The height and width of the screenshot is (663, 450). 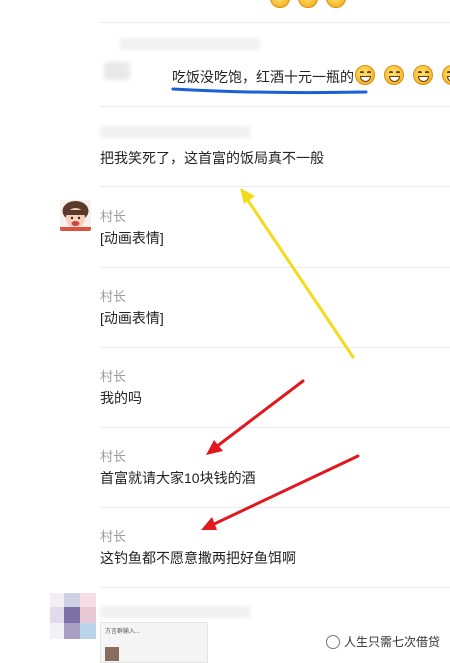 What do you see at coordinates (132, 318) in the screenshot?
I see `message-text-4: [动画表情]` at bounding box center [132, 318].